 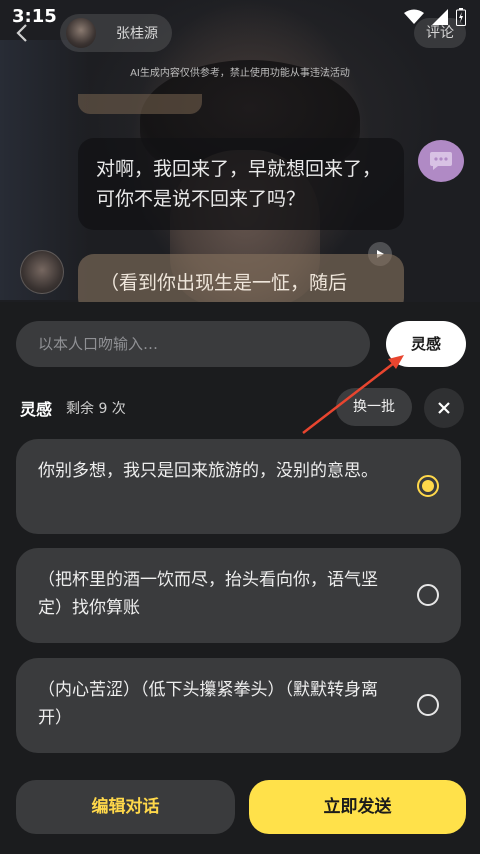 I want to click on option-text: （把杯里的酒一饮而尽，抬头看向你，语气坚定）找你算账, so click(x=208, y=594).